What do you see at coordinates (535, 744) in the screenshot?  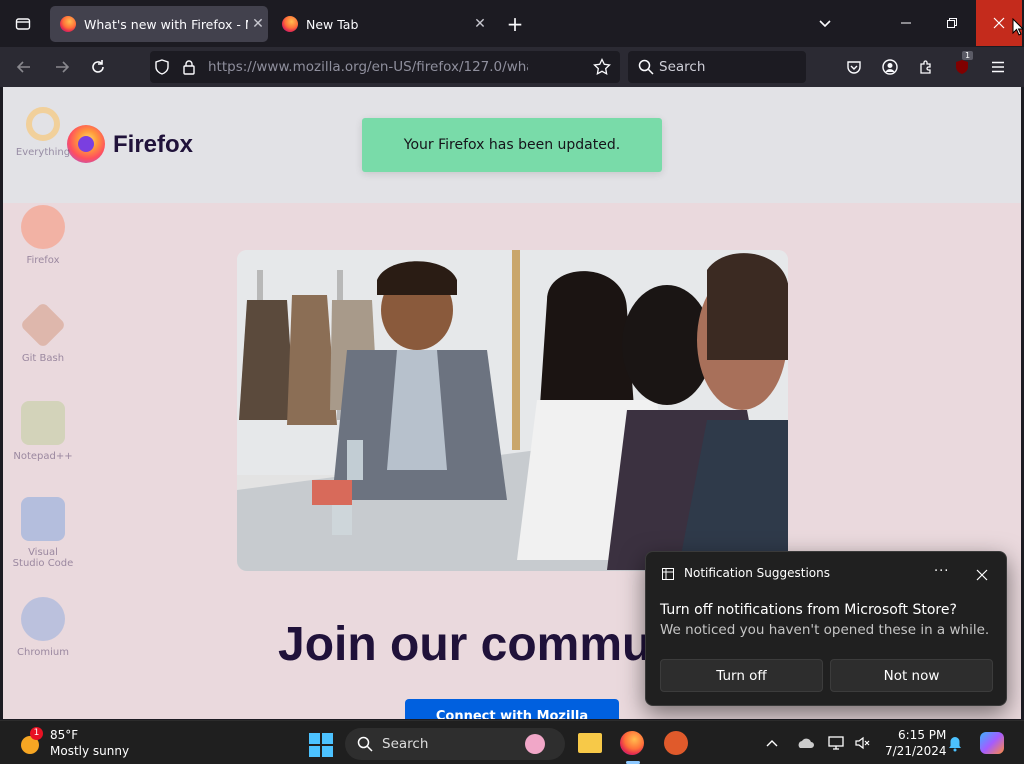 I see `search-highlight-icon` at bounding box center [535, 744].